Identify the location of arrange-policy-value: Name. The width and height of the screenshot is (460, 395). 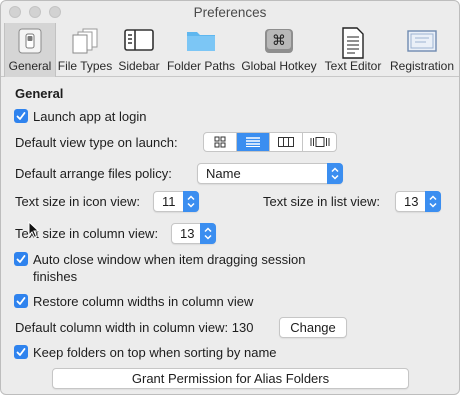
(223, 173).